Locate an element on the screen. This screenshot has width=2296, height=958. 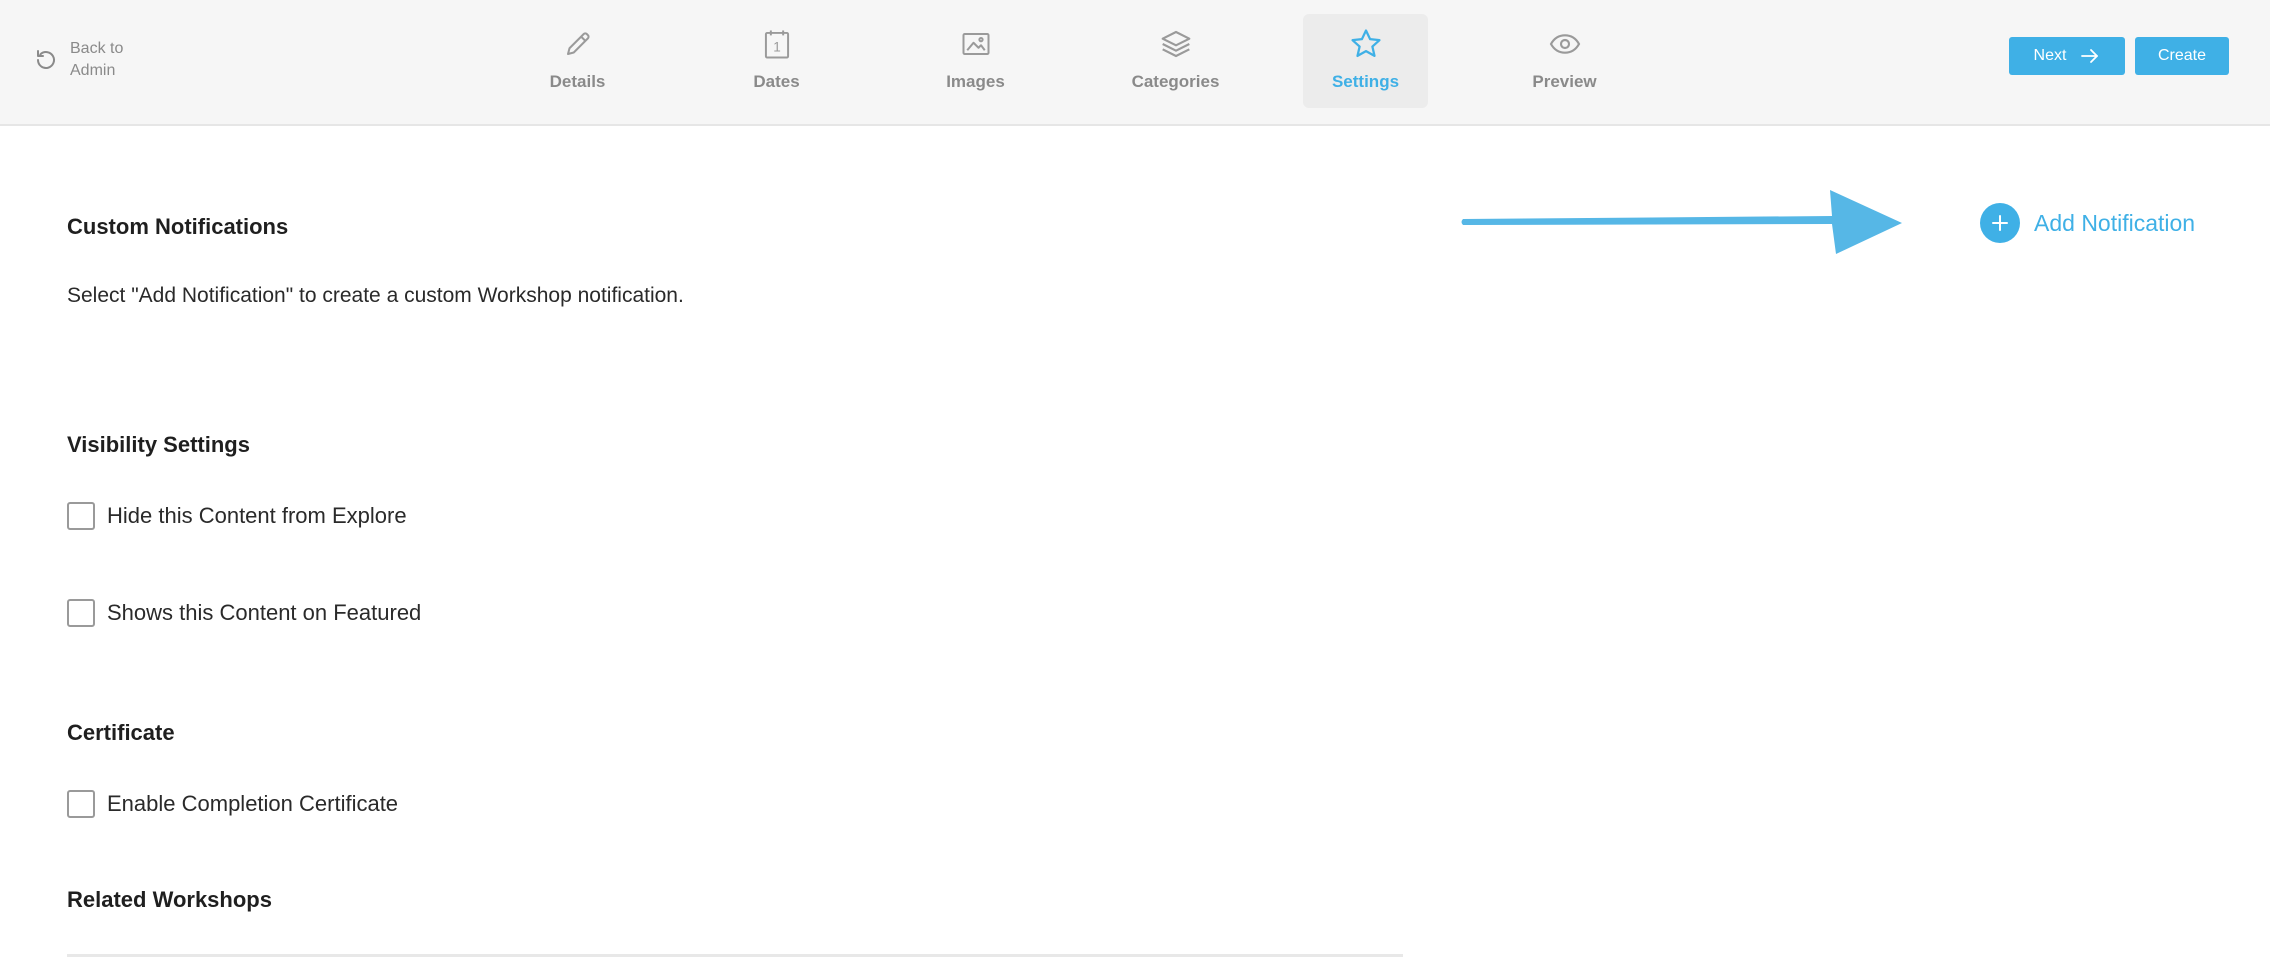
completion-certificate-label: Enable Completion Certificate is located at coordinates (253, 803).